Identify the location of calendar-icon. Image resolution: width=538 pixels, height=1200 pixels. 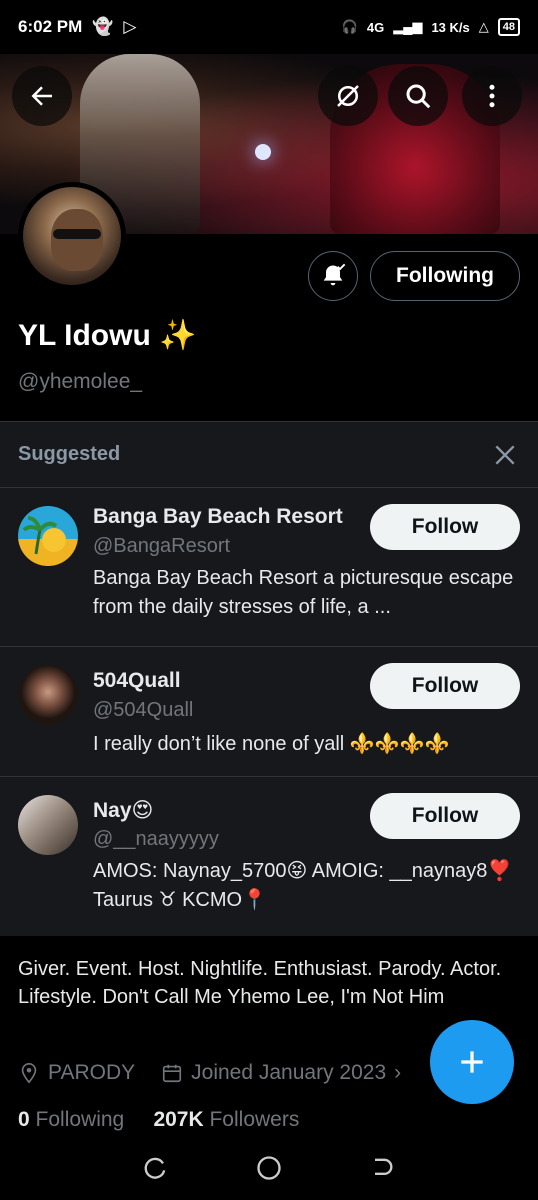
(172, 1073).